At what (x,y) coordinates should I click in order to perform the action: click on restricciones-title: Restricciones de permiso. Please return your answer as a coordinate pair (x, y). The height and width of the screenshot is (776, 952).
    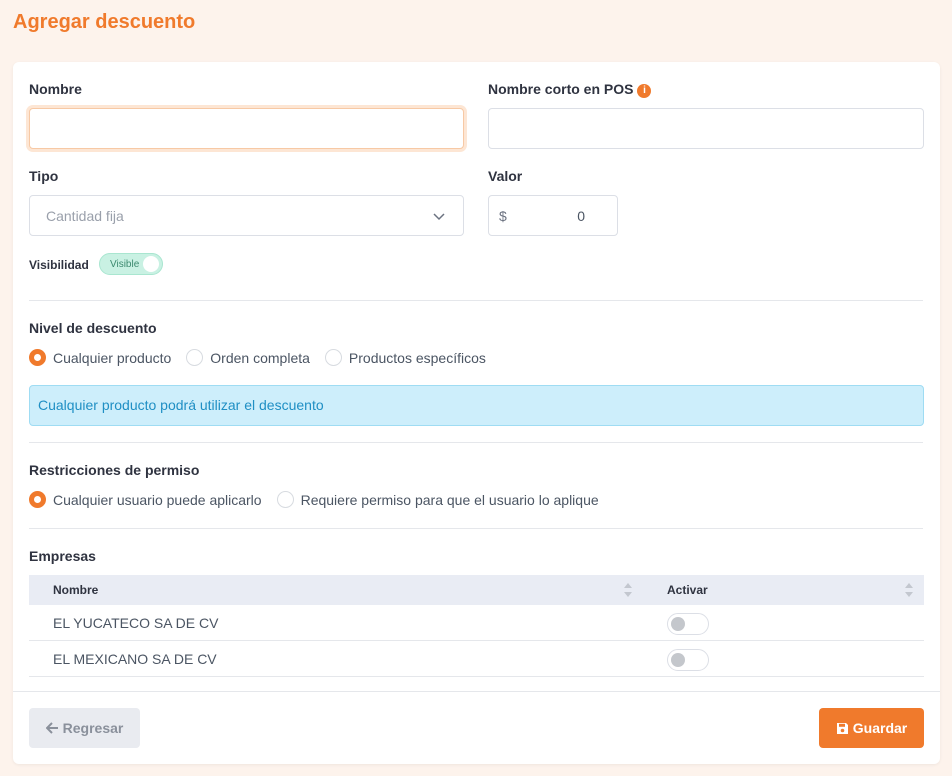
    Looking at the image, I should click on (114, 470).